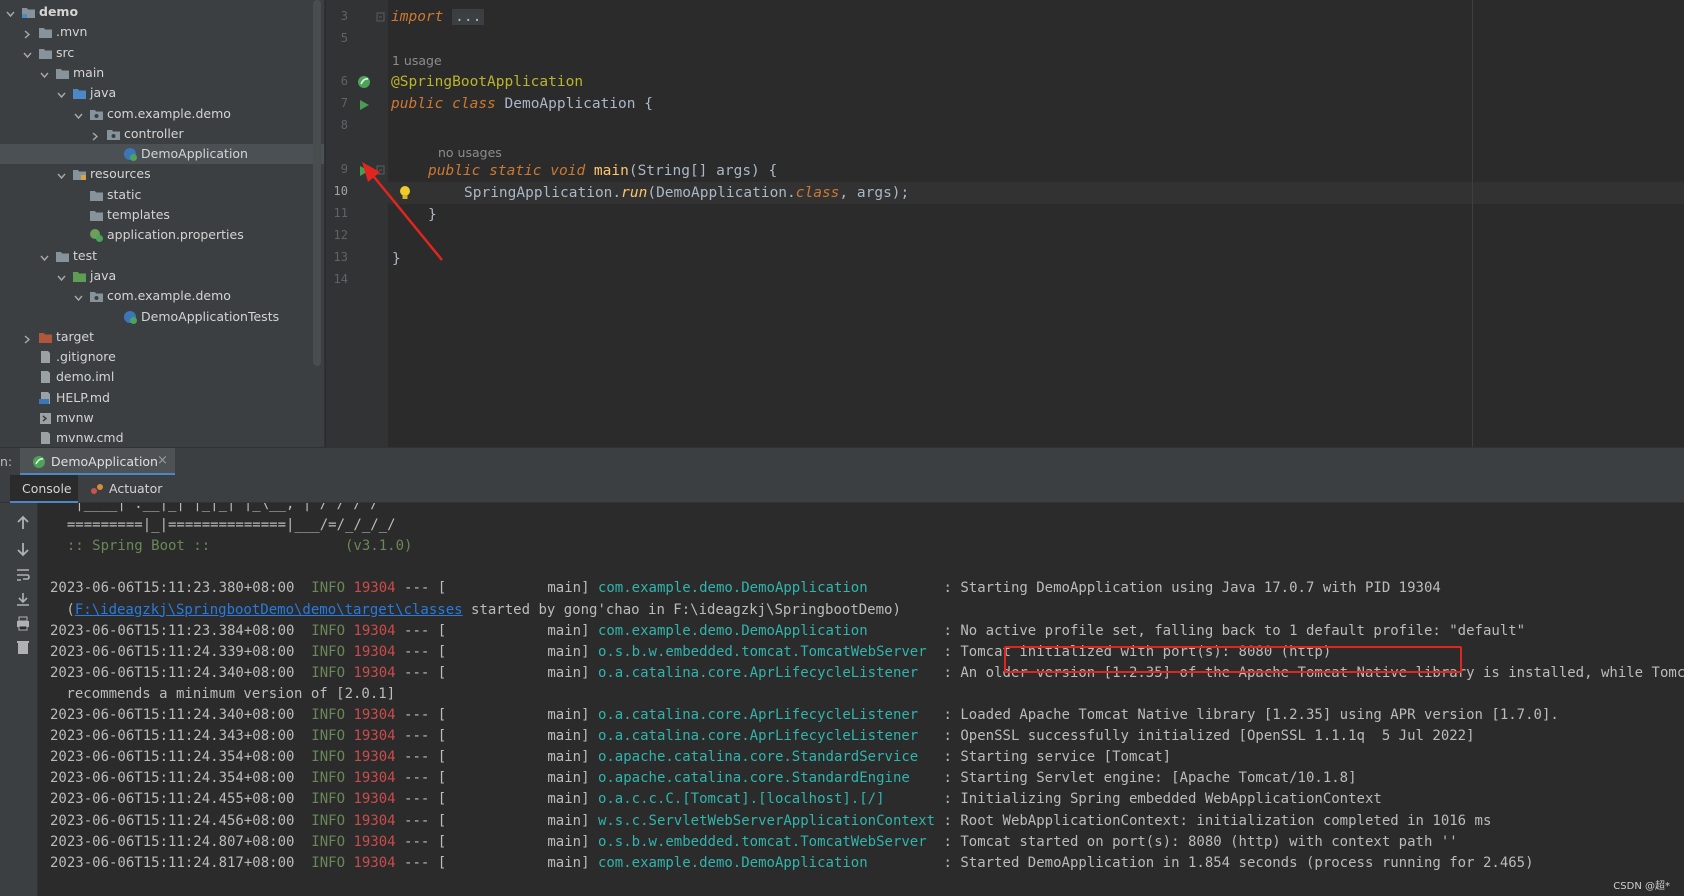 The image size is (1684, 896). Describe the element at coordinates (83, 397) in the screenshot. I see `tree-item-label: HELP.md` at that location.